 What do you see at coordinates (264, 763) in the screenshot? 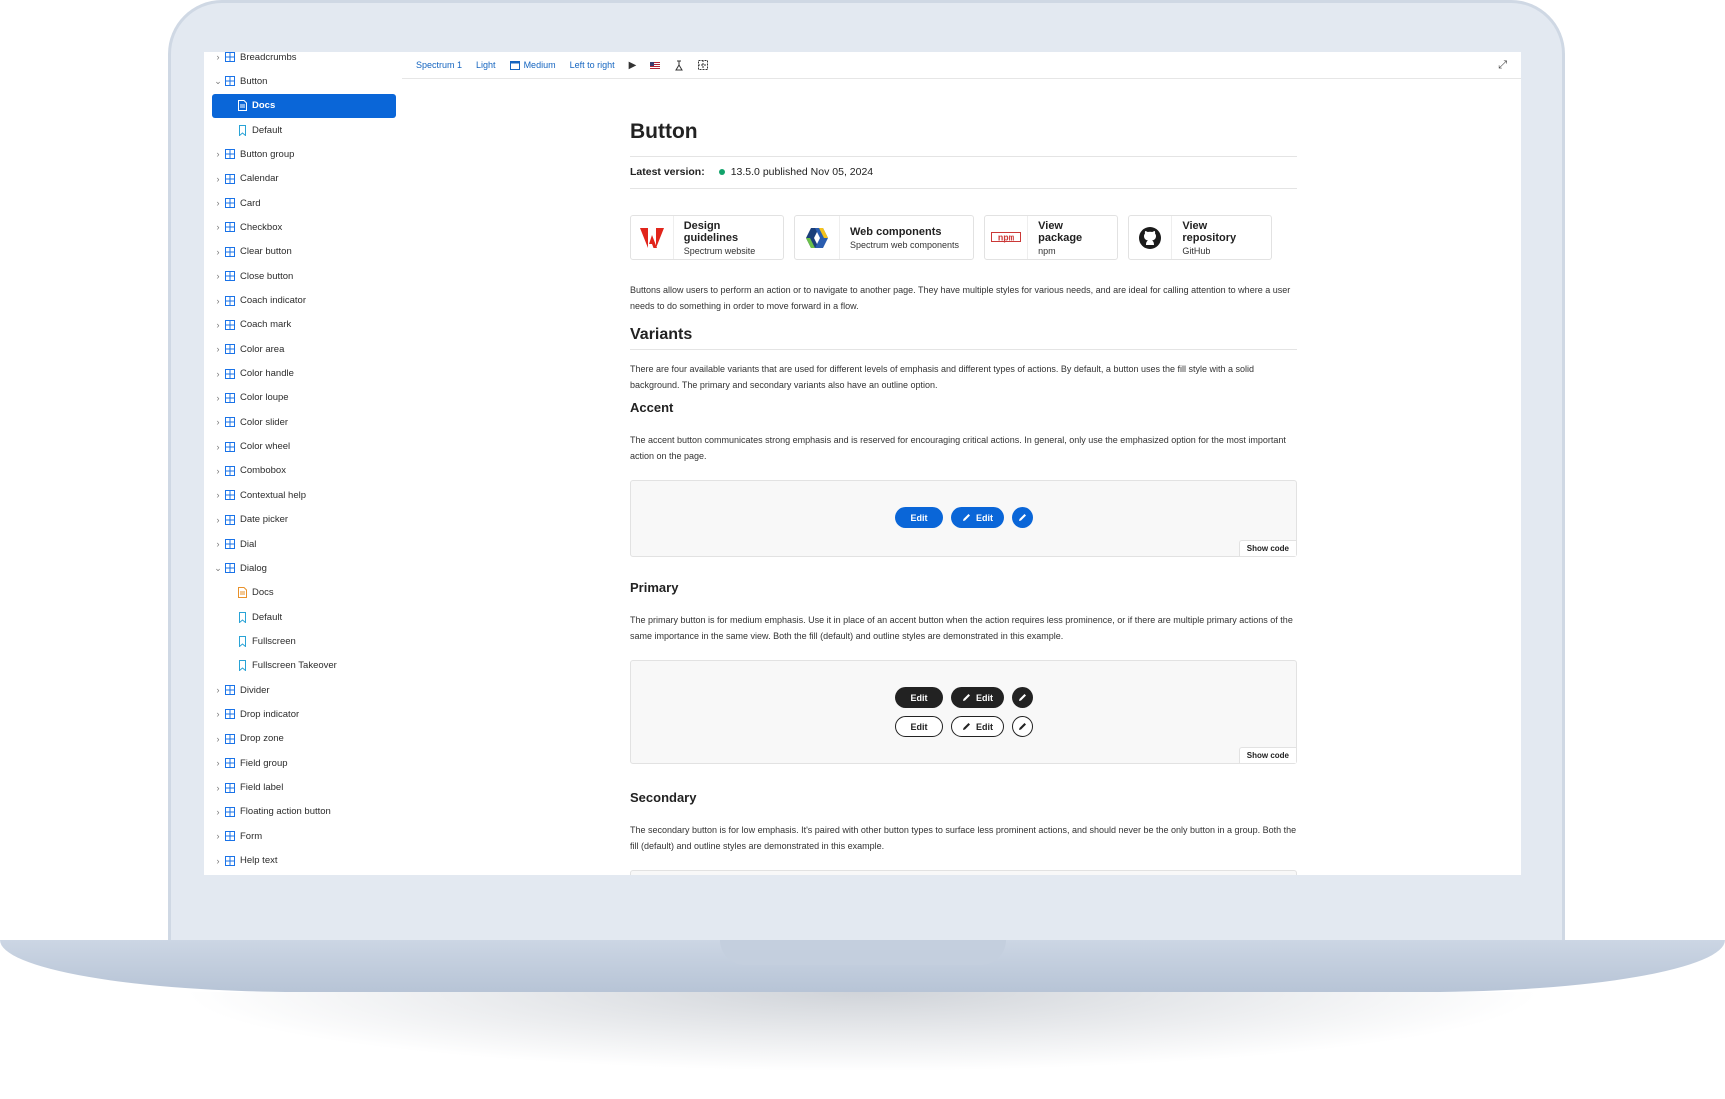
I see `sidebar-item-label: Field group` at bounding box center [264, 763].